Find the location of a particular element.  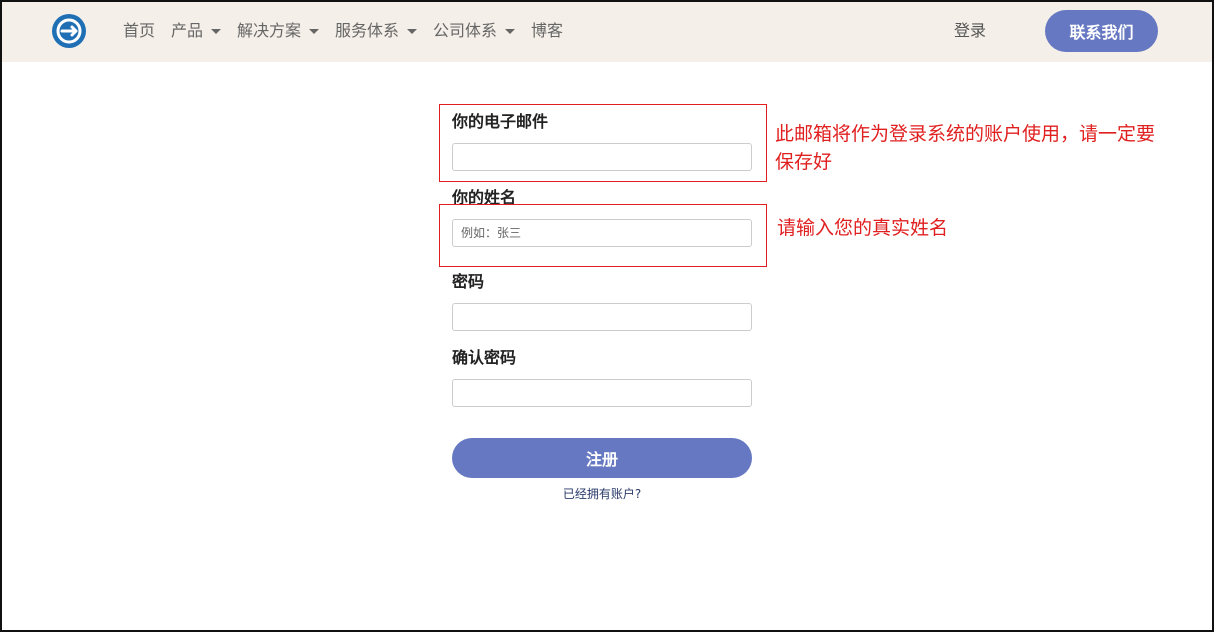

brand-logo-icon is located at coordinates (69, 31).